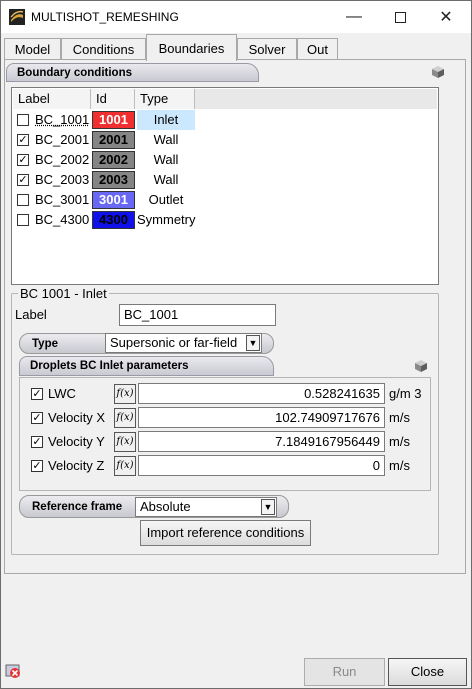  What do you see at coordinates (63, 293) in the screenshot?
I see `bc-detail-title: BC 1001 - Inlet` at bounding box center [63, 293].